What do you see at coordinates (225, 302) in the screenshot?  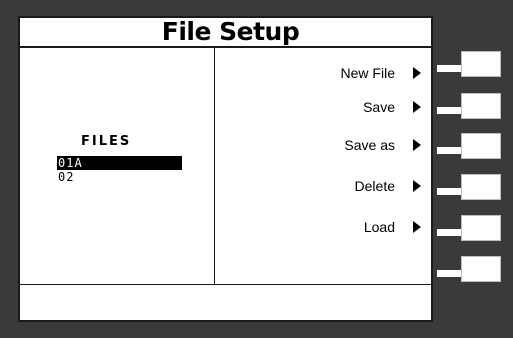 I see `status-bar` at bounding box center [225, 302].